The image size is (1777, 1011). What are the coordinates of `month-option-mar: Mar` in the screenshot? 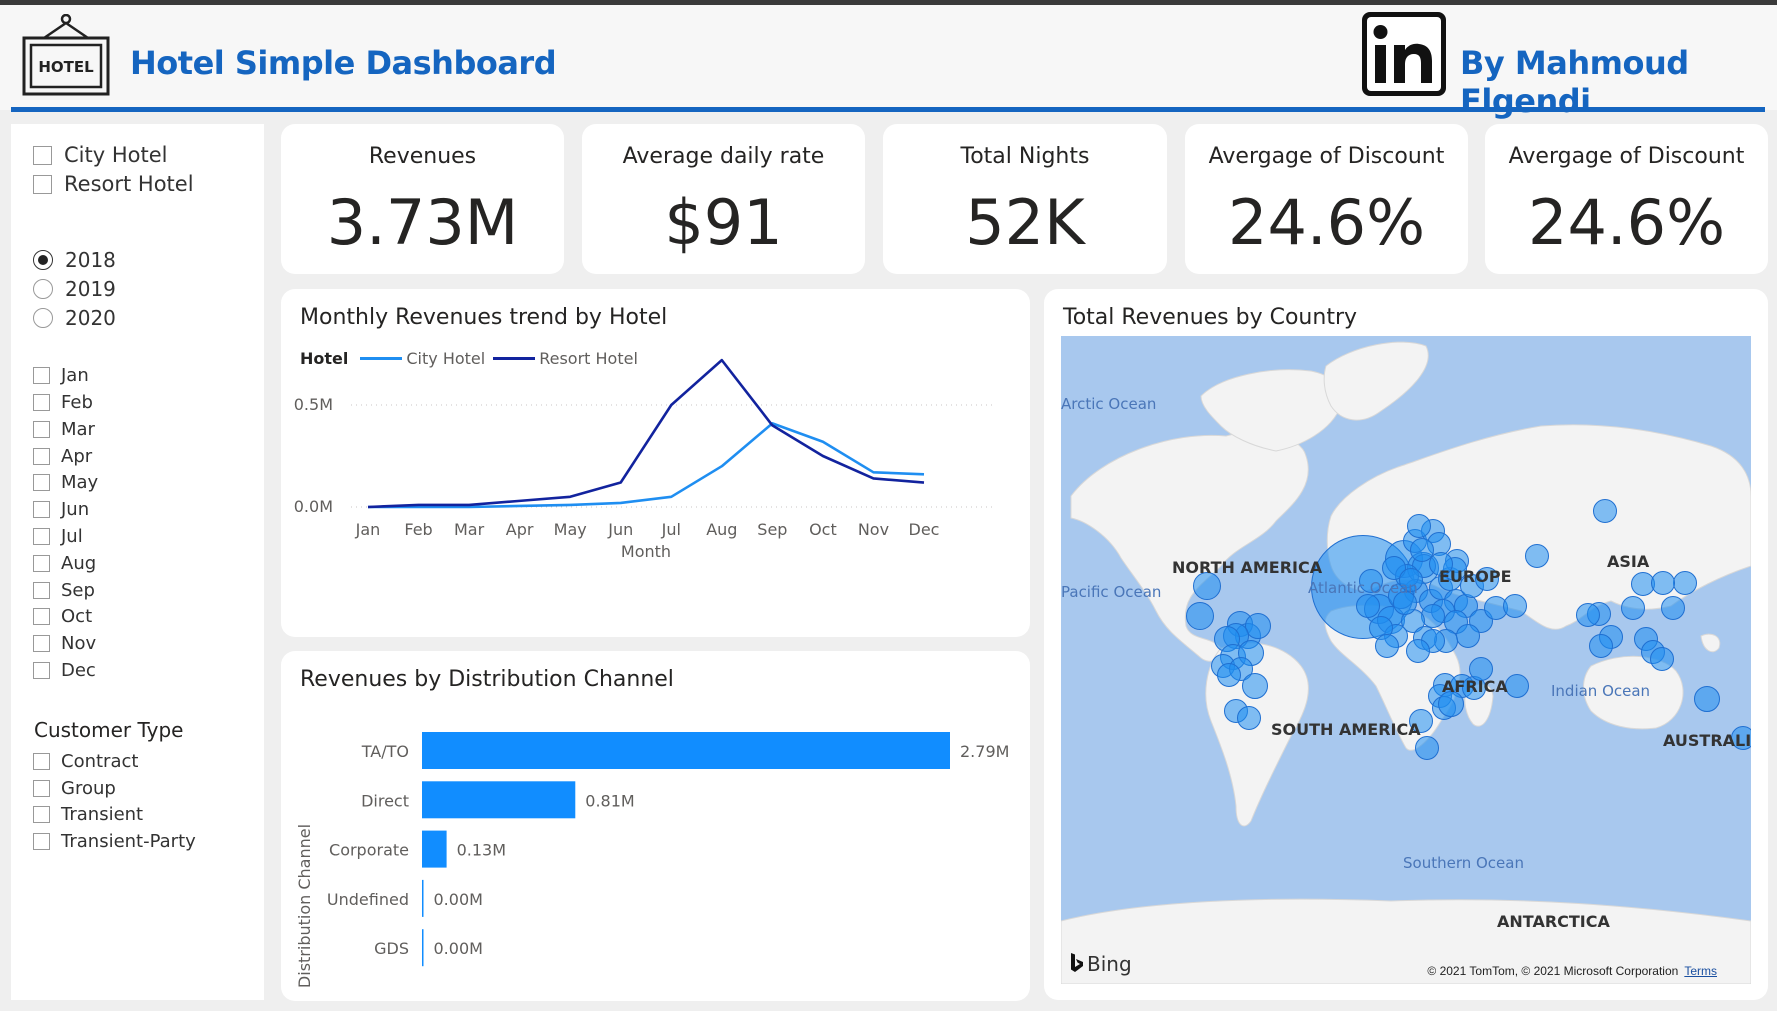 It's located at (64, 429).